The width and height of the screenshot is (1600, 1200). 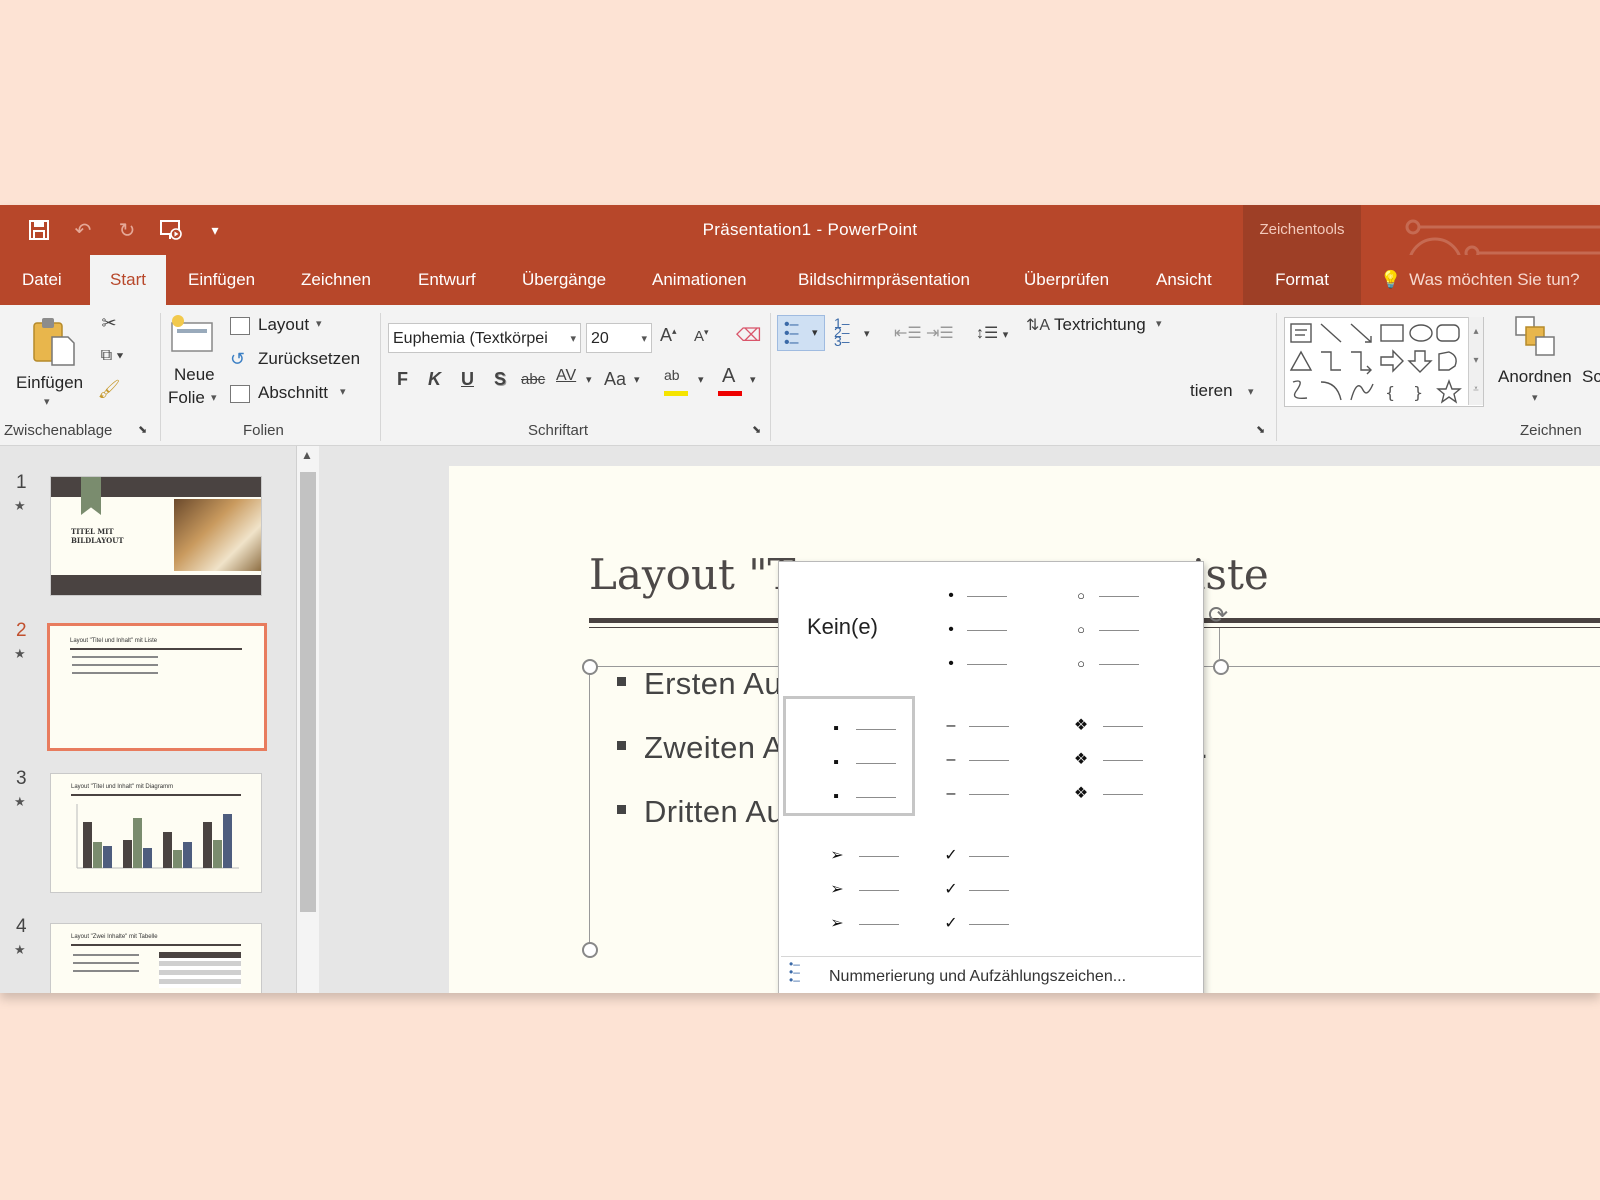 What do you see at coordinates (1260, 429) in the screenshot?
I see `paragraph-launcher-icon: ⬊` at bounding box center [1260, 429].